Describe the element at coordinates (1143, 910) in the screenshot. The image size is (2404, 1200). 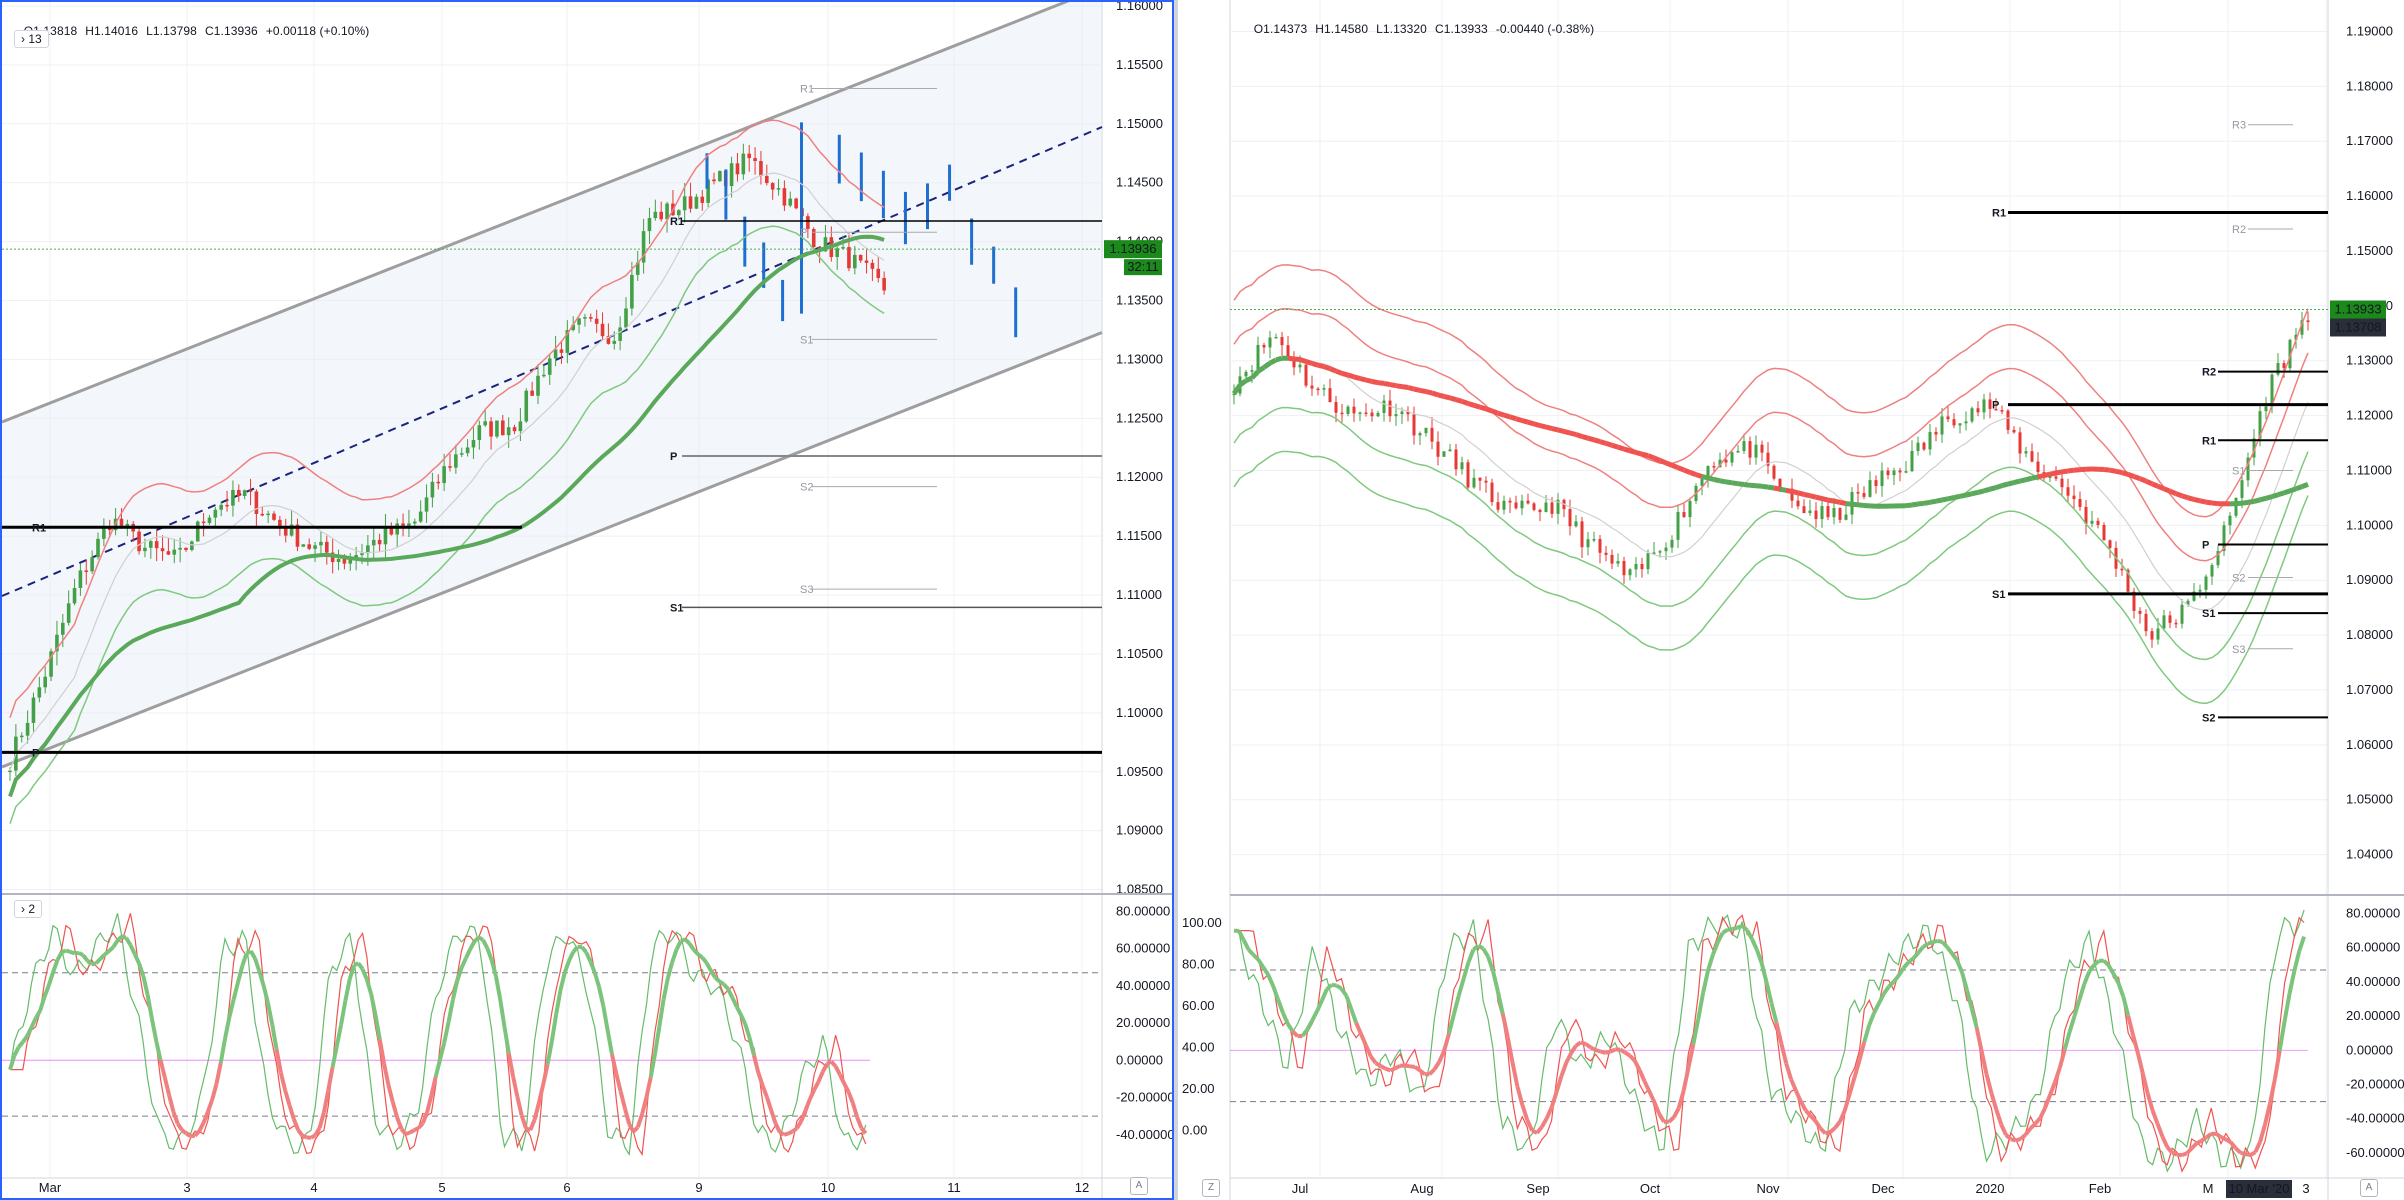
I see `osc-tick-label: 80.00000` at that location.